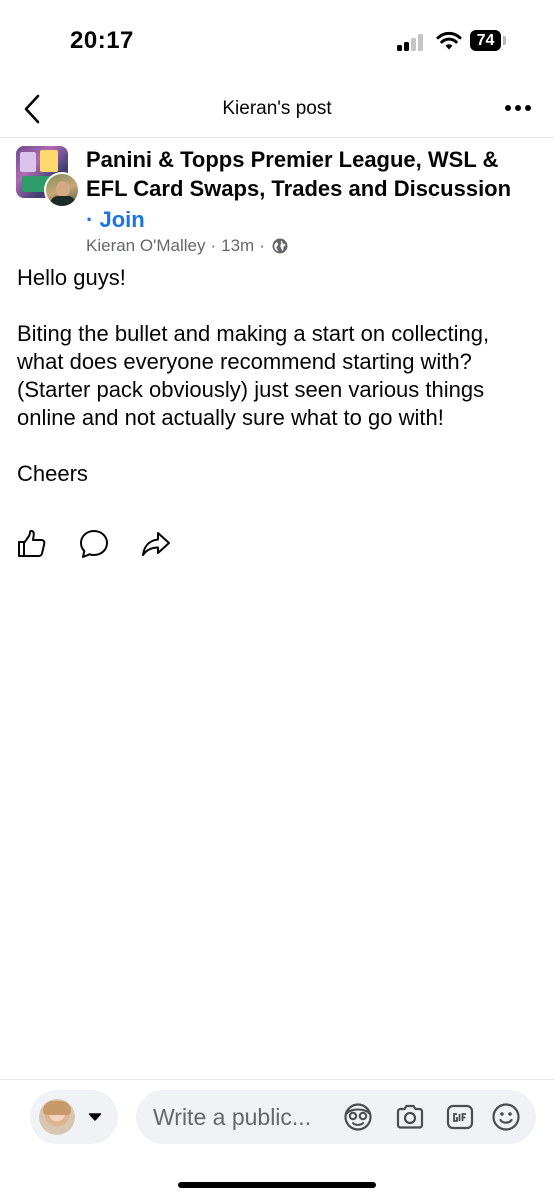  Describe the element at coordinates (94, 544) in the screenshot. I see `comment-icon` at that location.